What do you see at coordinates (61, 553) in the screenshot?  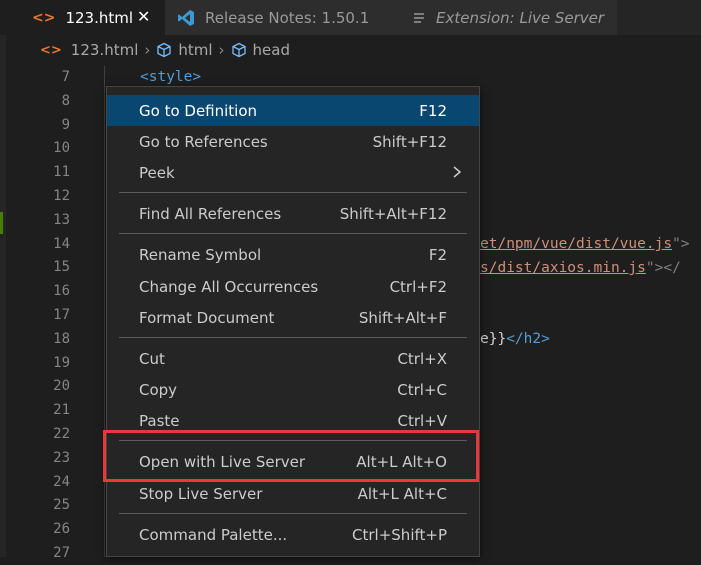 I see `line-number: 27` at bounding box center [61, 553].